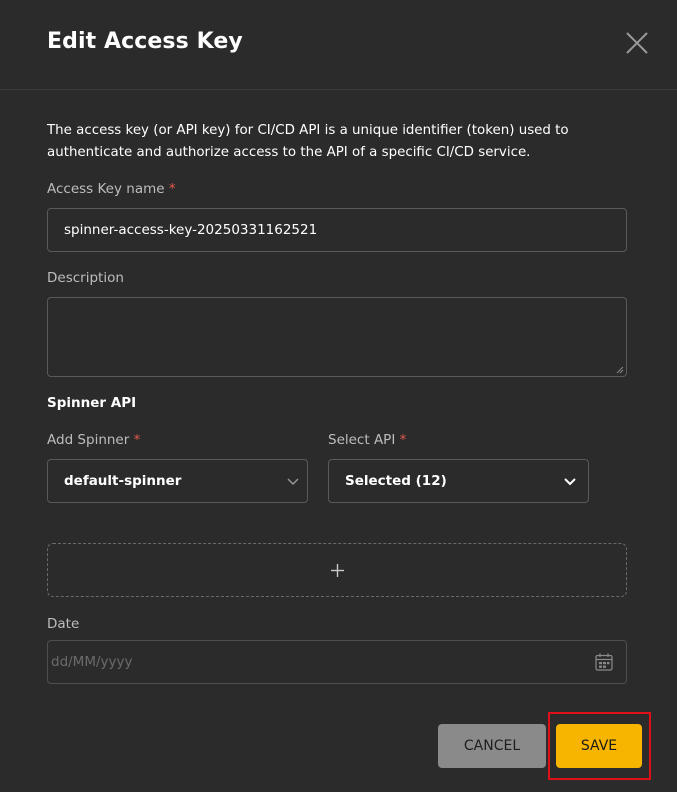 This screenshot has height=792, width=677. I want to click on cancel-button: CANCEL, so click(492, 746).